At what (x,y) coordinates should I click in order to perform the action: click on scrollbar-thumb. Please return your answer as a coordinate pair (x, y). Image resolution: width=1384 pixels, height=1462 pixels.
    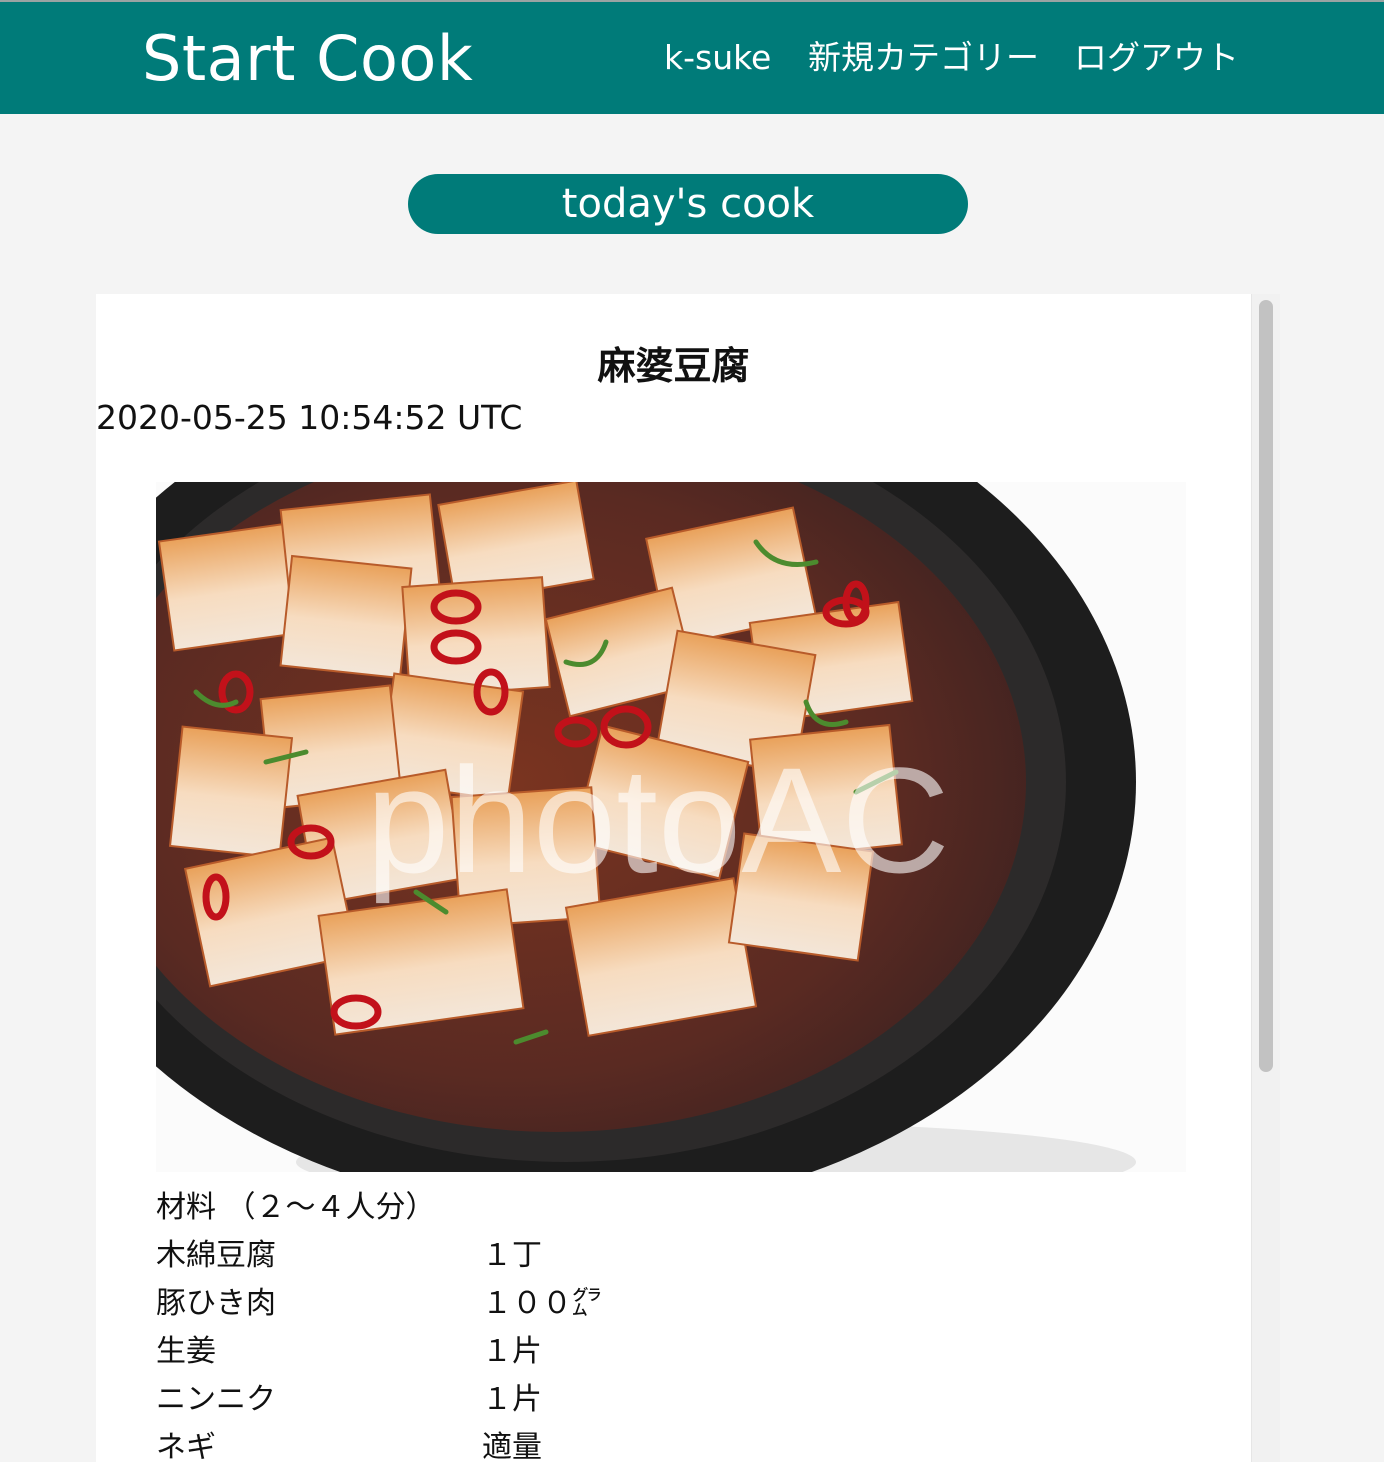
    Looking at the image, I should click on (1266, 686).